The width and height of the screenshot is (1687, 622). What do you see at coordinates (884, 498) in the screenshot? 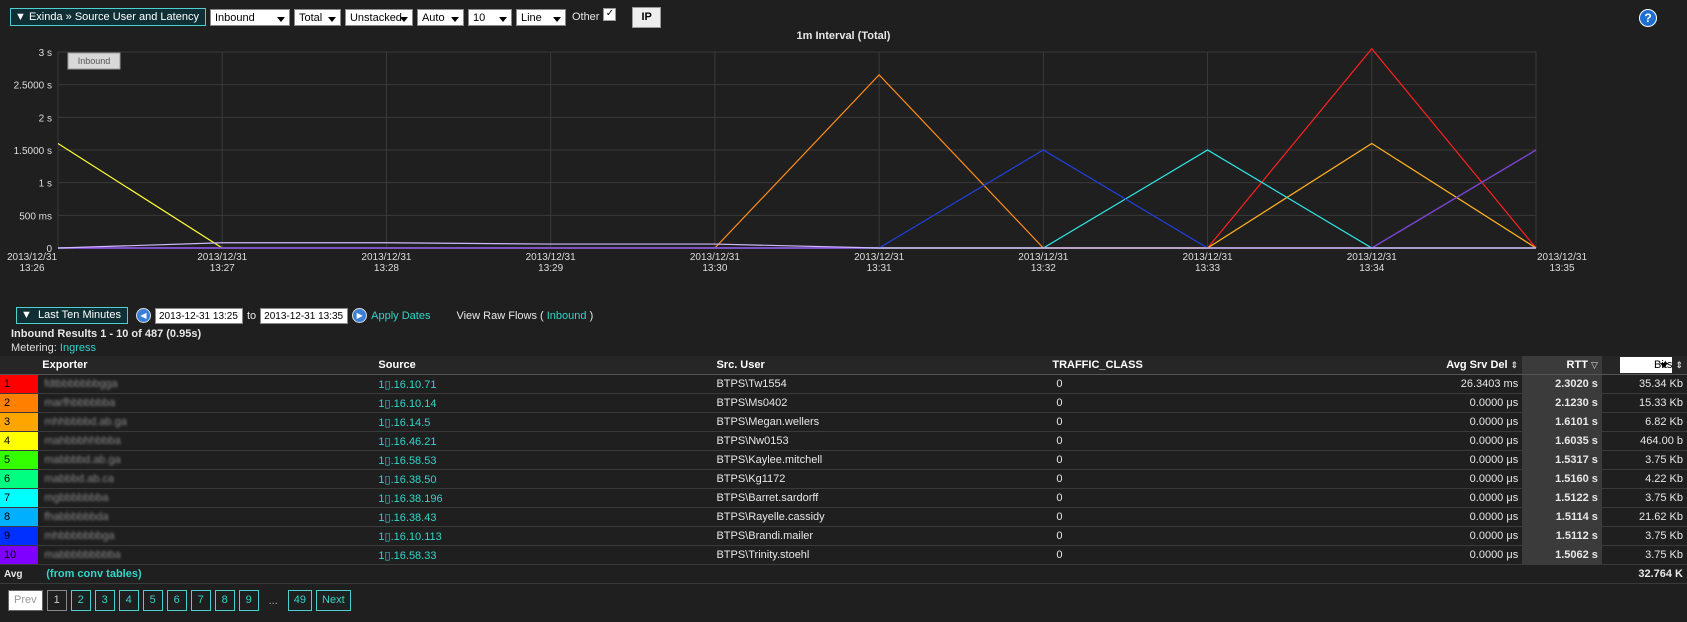
I see `src-user-cell: BTPS\Barret.sardorff` at bounding box center [884, 498].